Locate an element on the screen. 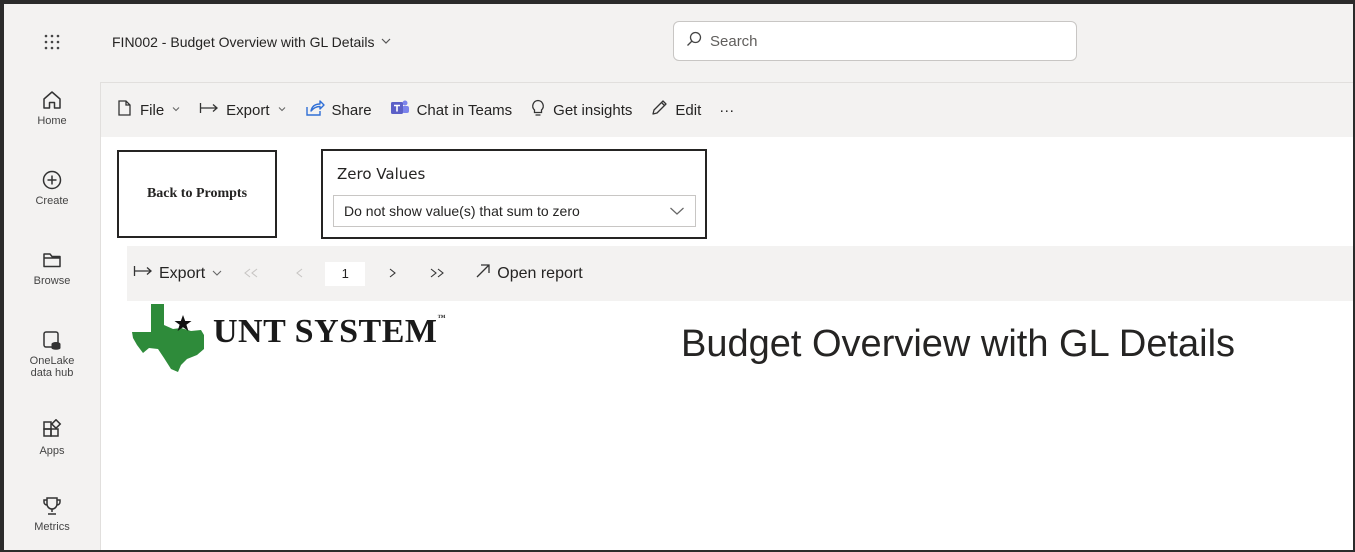  report-title-dropdown: FIN002 - Budget Overview with GL Details is located at coordinates (252, 42).